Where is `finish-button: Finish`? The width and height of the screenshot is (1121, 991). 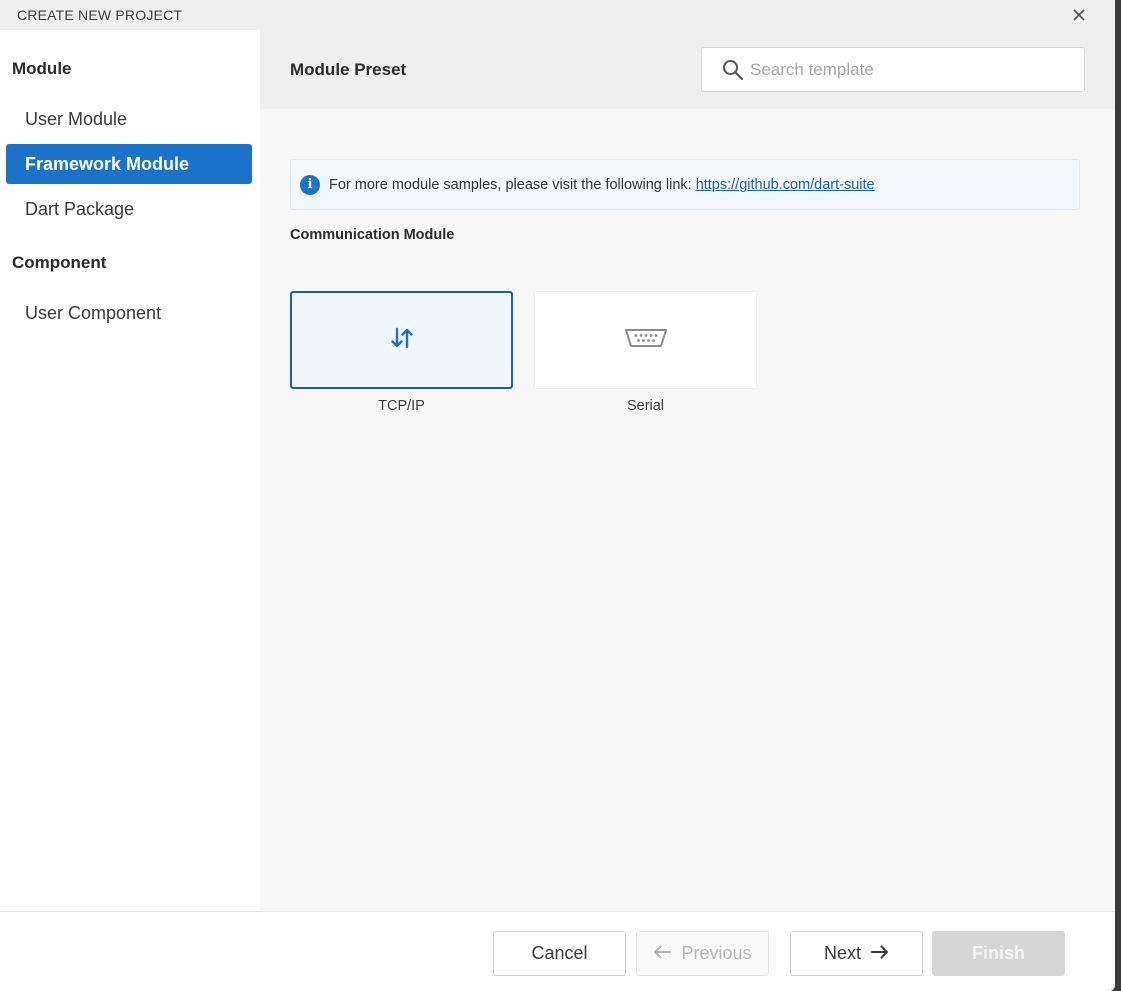 finish-button: Finish is located at coordinates (998, 953).